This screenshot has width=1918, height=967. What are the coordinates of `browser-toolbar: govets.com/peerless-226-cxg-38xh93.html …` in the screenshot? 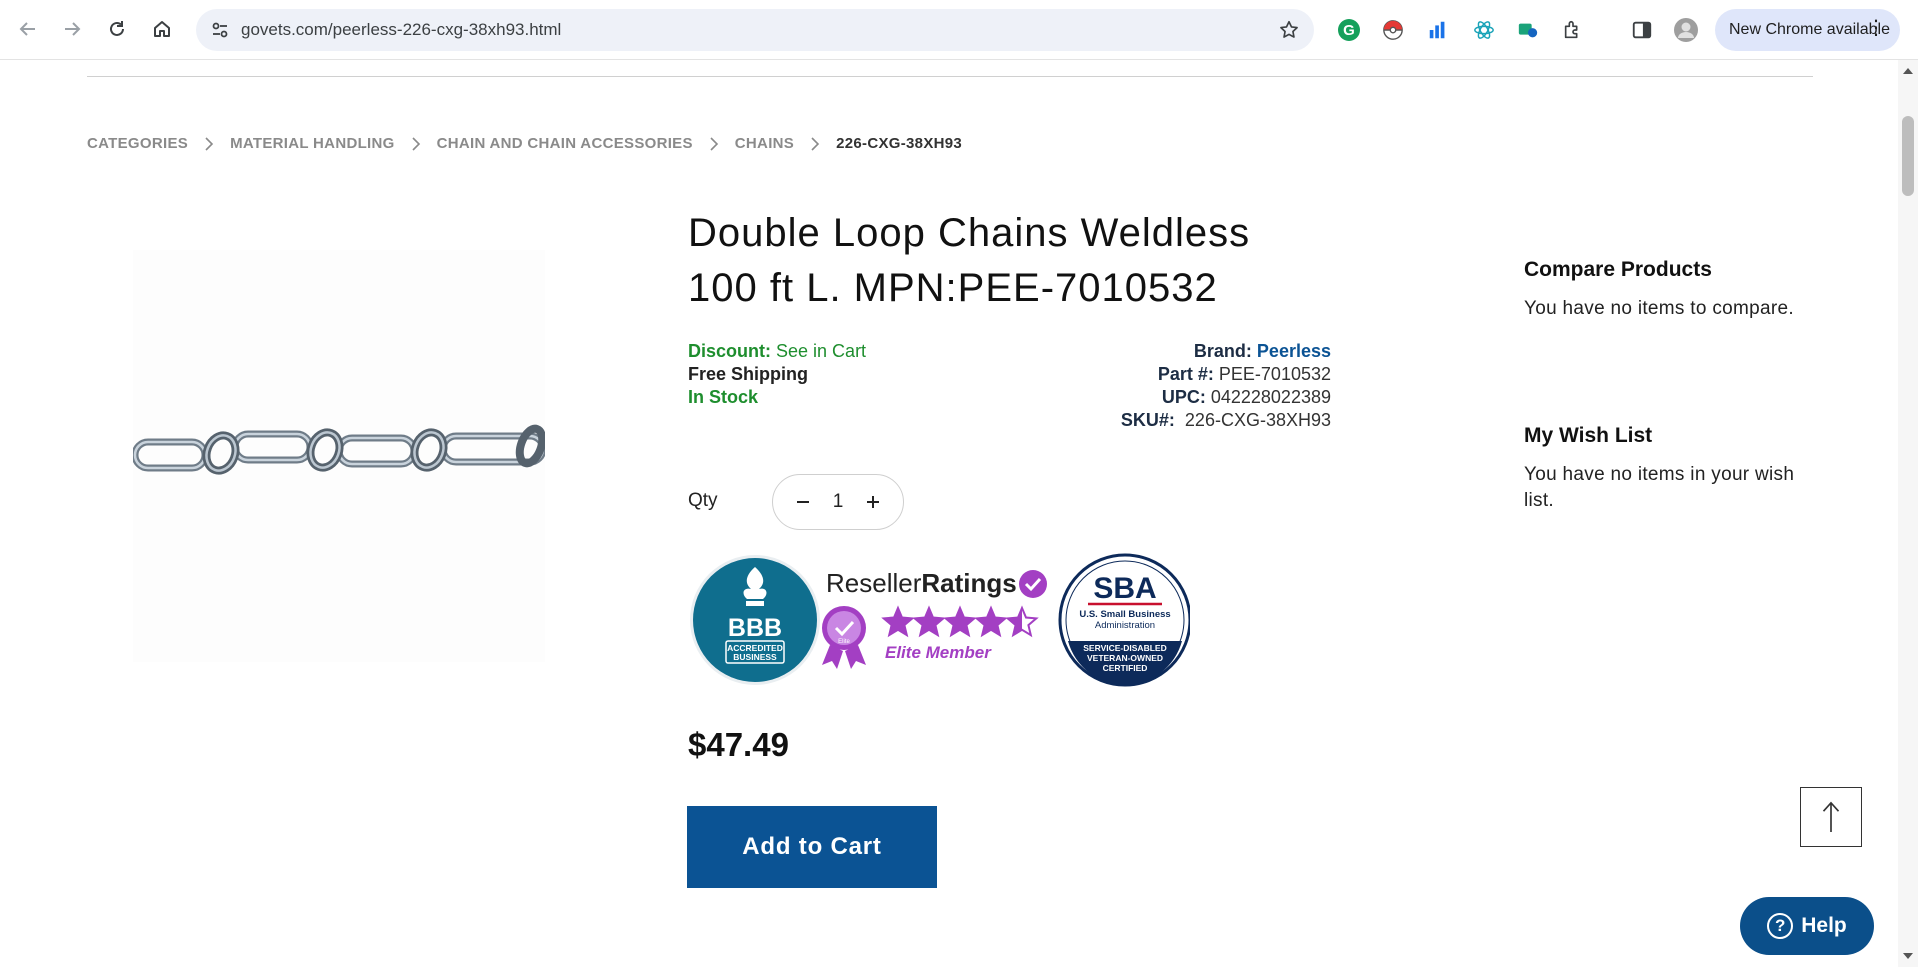 It's located at (959, 30).